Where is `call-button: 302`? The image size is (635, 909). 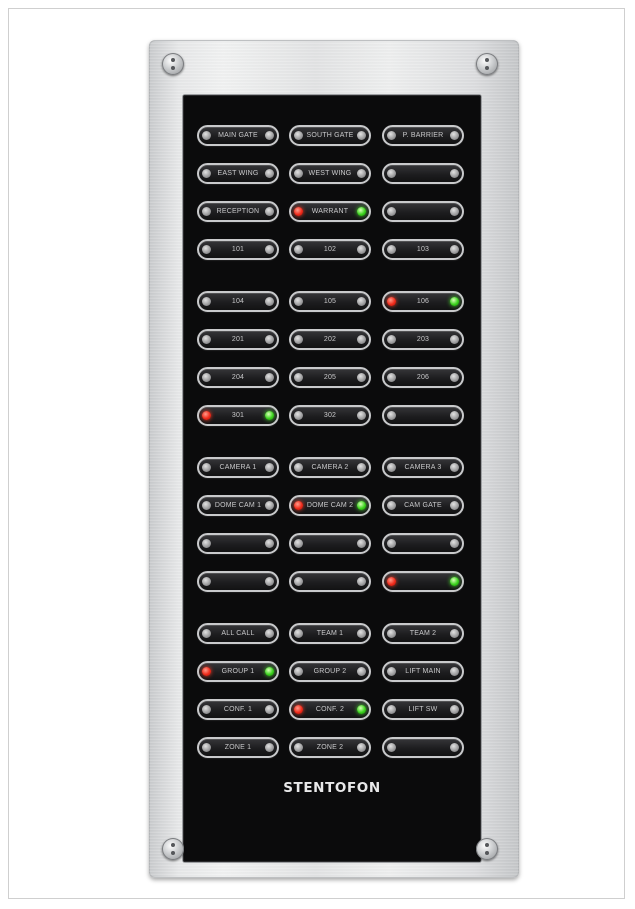
call-button: 302 is located at coordinates (330, 415).